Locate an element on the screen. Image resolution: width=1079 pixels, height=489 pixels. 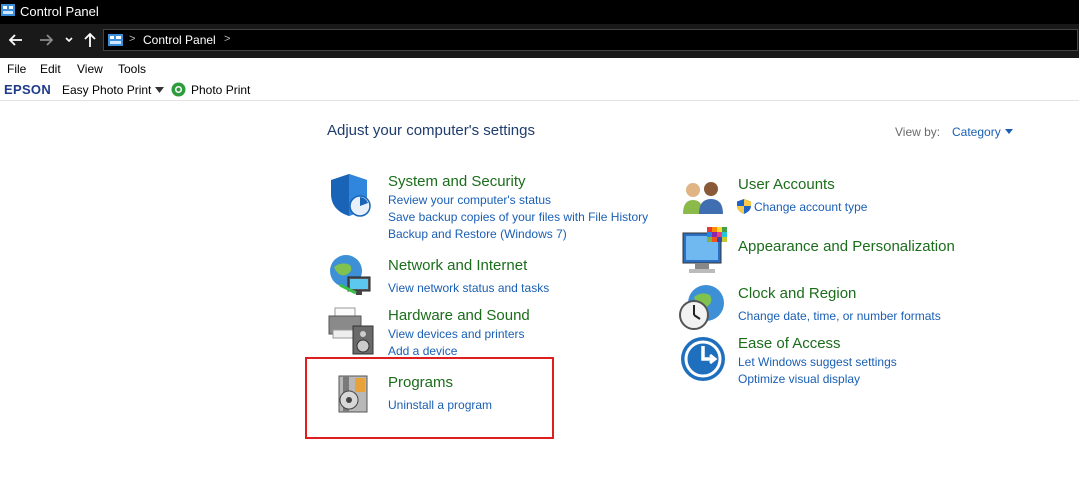
window-title: Control Panel is located at coordinates (59, 11).